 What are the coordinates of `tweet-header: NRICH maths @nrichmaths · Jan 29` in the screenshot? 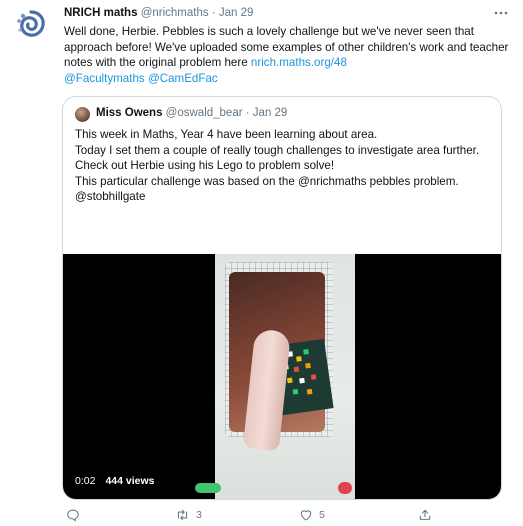 It's located at (158, 13).